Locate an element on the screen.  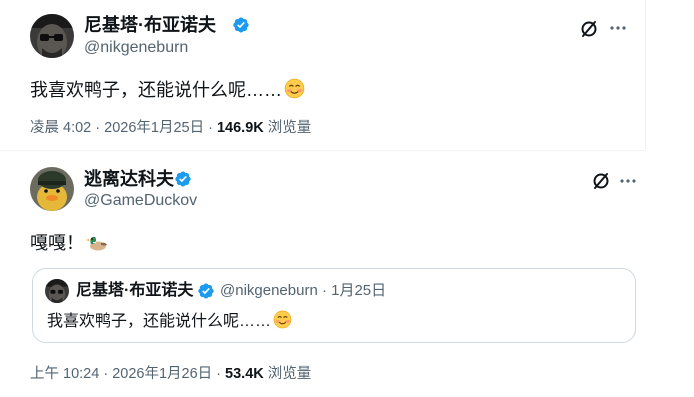
duck-emoji-icon is located at coordinates (97, 245).